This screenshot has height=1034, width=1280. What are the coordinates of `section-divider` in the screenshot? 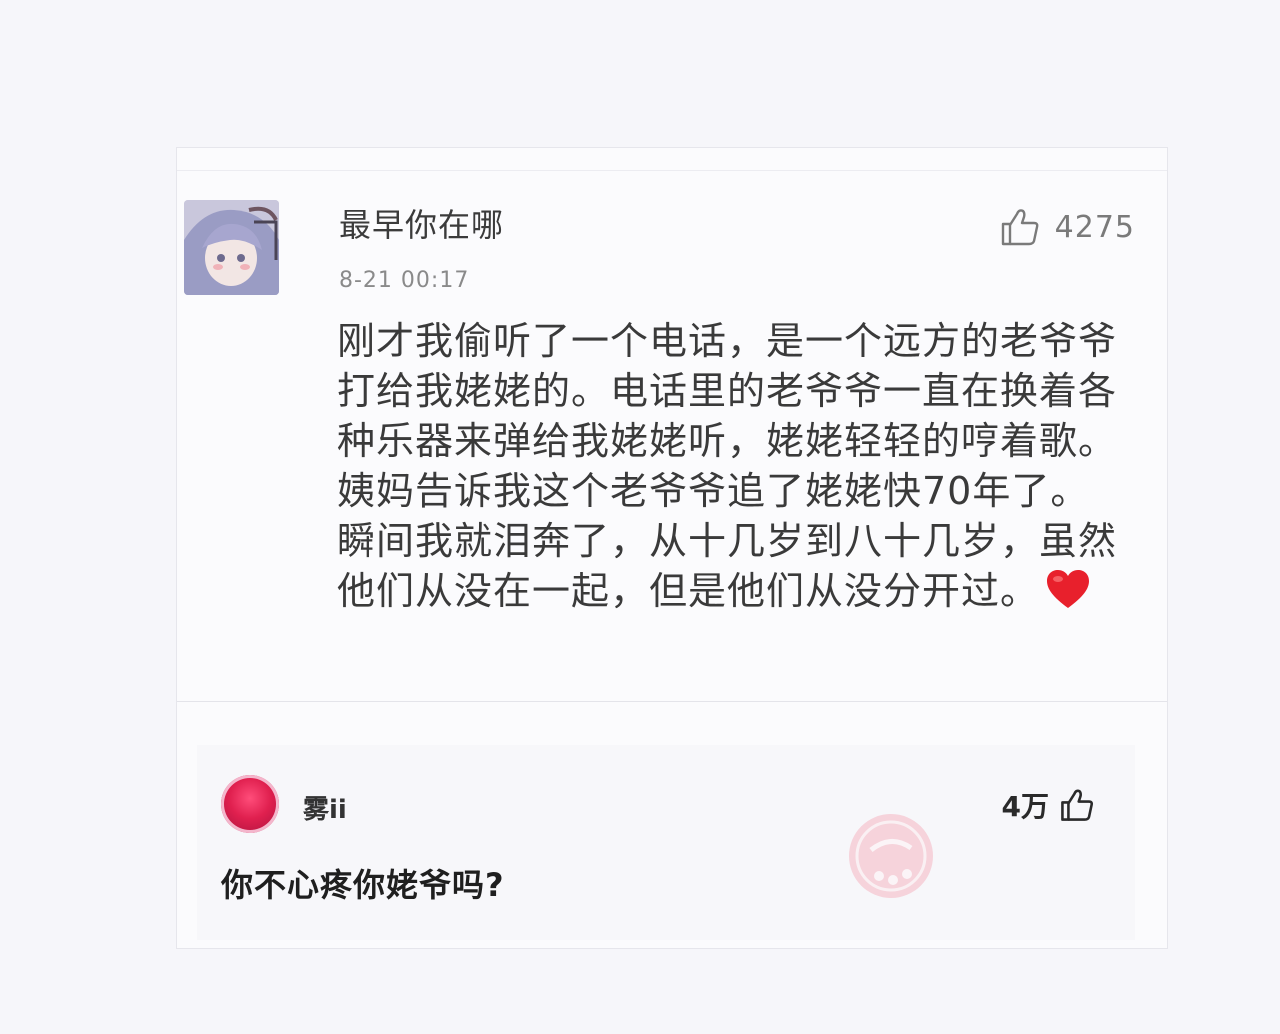 It's located at (672, 701).